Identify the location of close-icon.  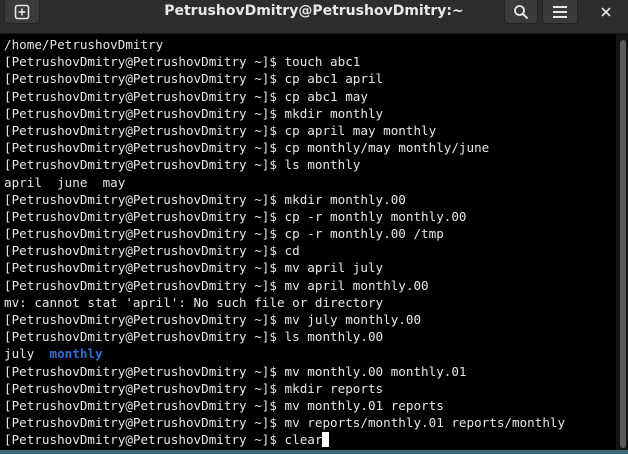
(606, 12).